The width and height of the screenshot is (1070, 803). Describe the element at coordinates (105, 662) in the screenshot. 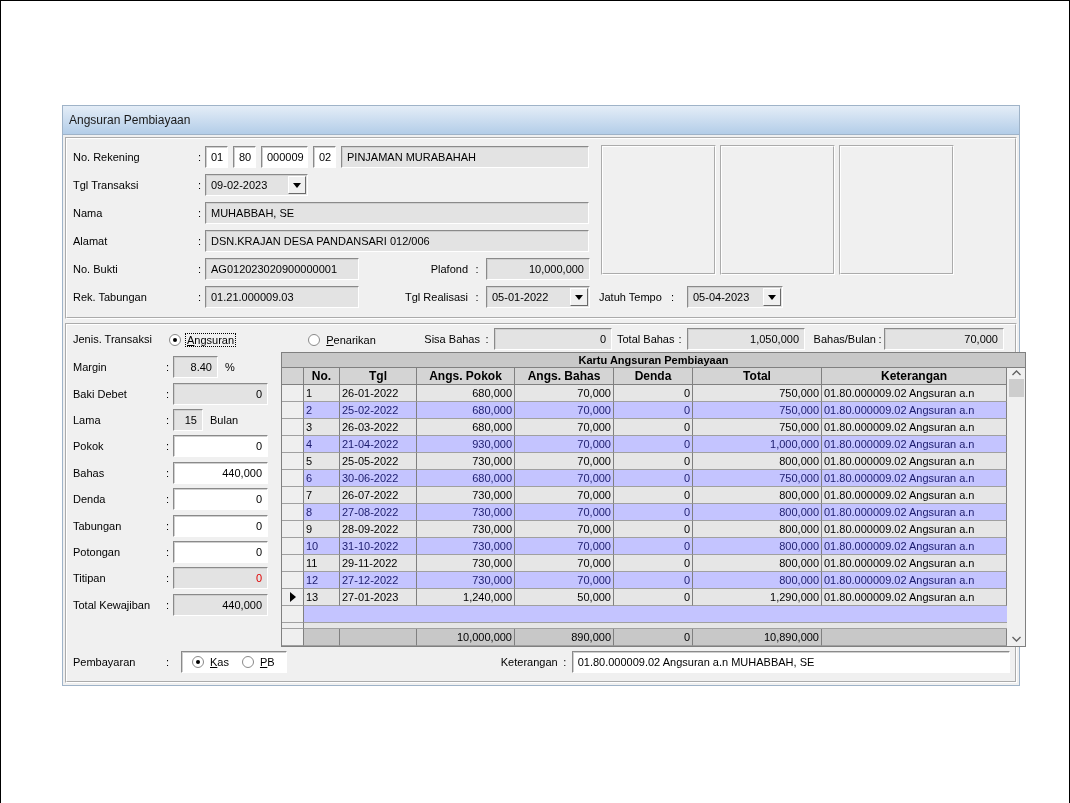

I see `field-label: Pembayaran` at that location.